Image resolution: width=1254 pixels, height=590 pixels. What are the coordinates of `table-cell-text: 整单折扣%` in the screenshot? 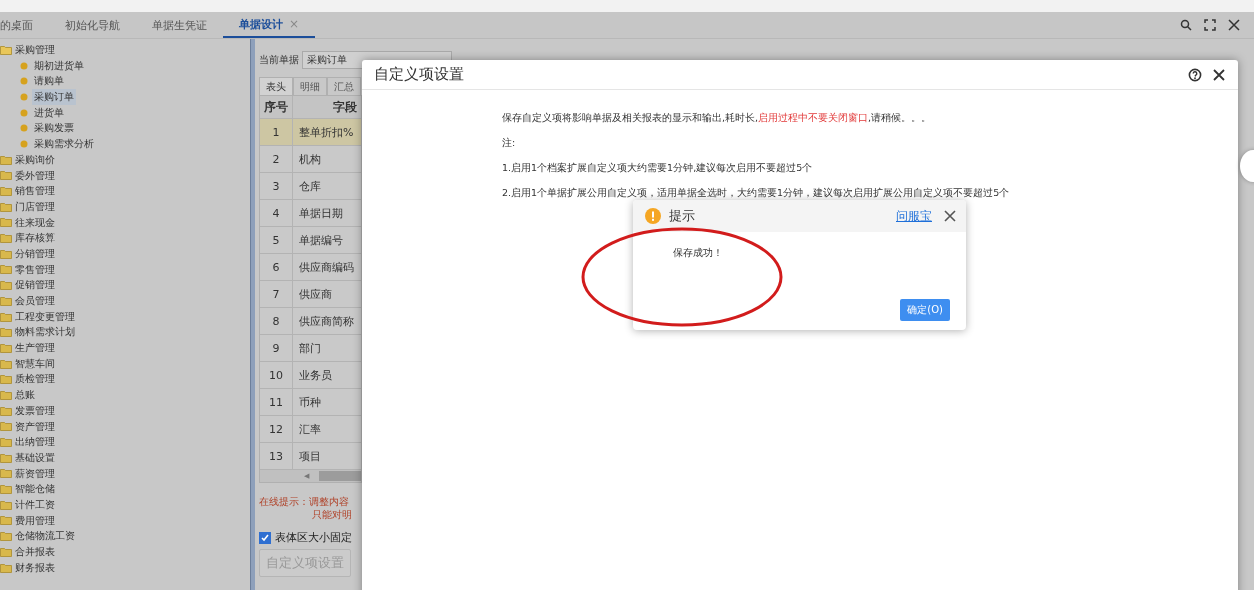 It's located at (326, 132).